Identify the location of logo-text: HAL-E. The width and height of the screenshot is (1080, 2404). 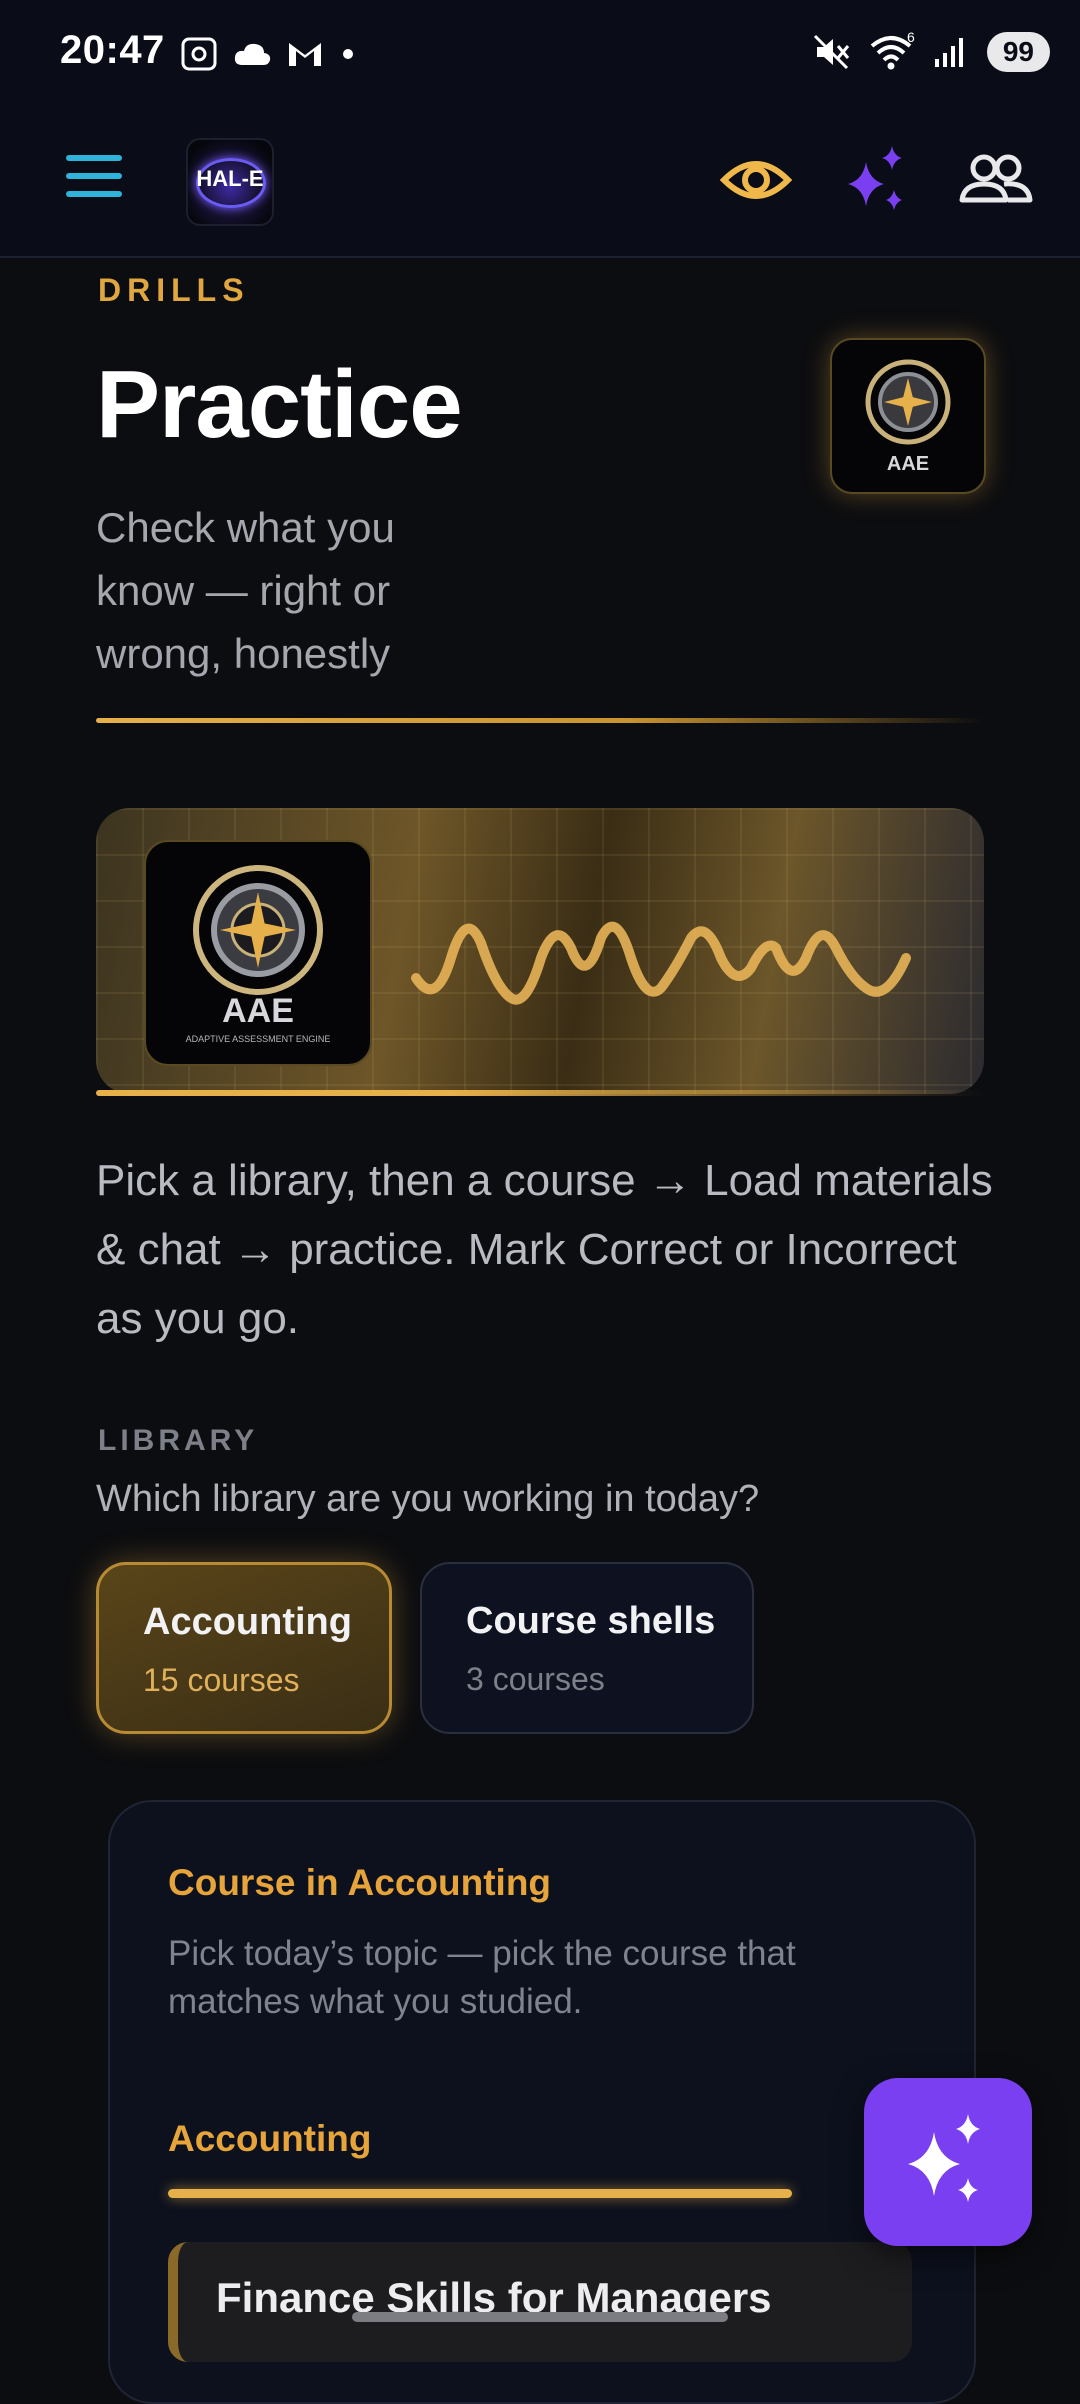
(230, 178).